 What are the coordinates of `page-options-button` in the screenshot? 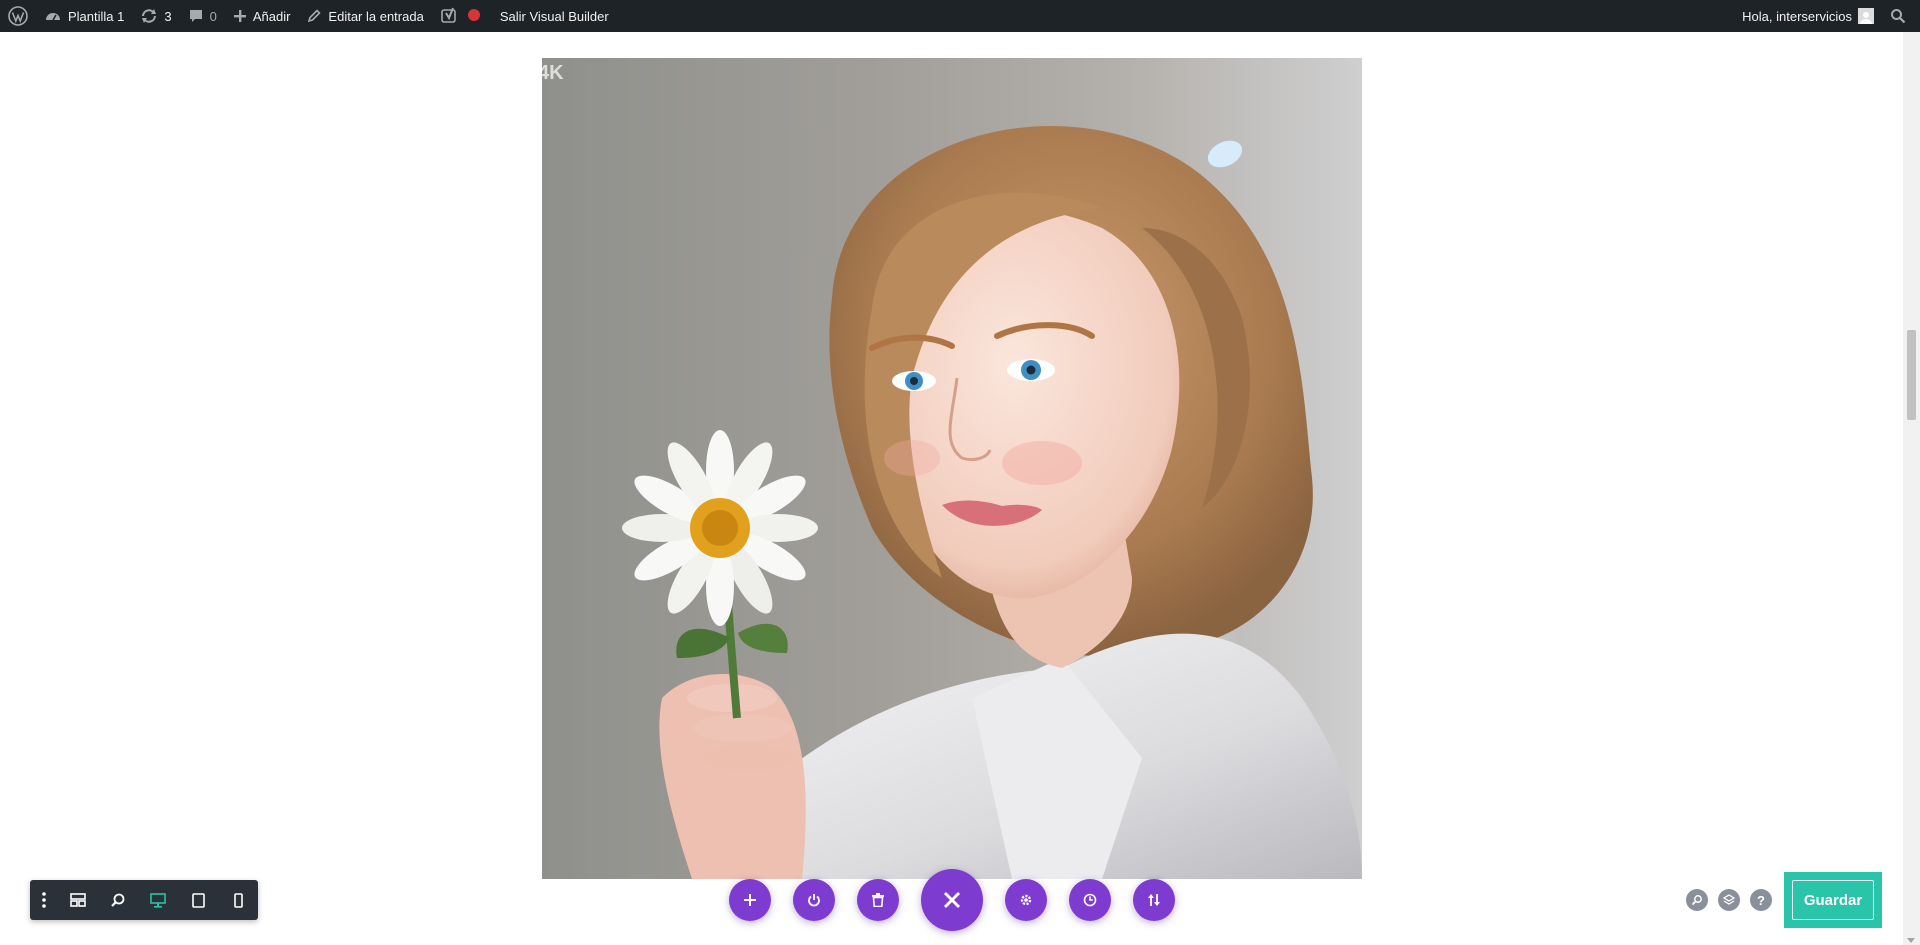 It's located at (44, 900).